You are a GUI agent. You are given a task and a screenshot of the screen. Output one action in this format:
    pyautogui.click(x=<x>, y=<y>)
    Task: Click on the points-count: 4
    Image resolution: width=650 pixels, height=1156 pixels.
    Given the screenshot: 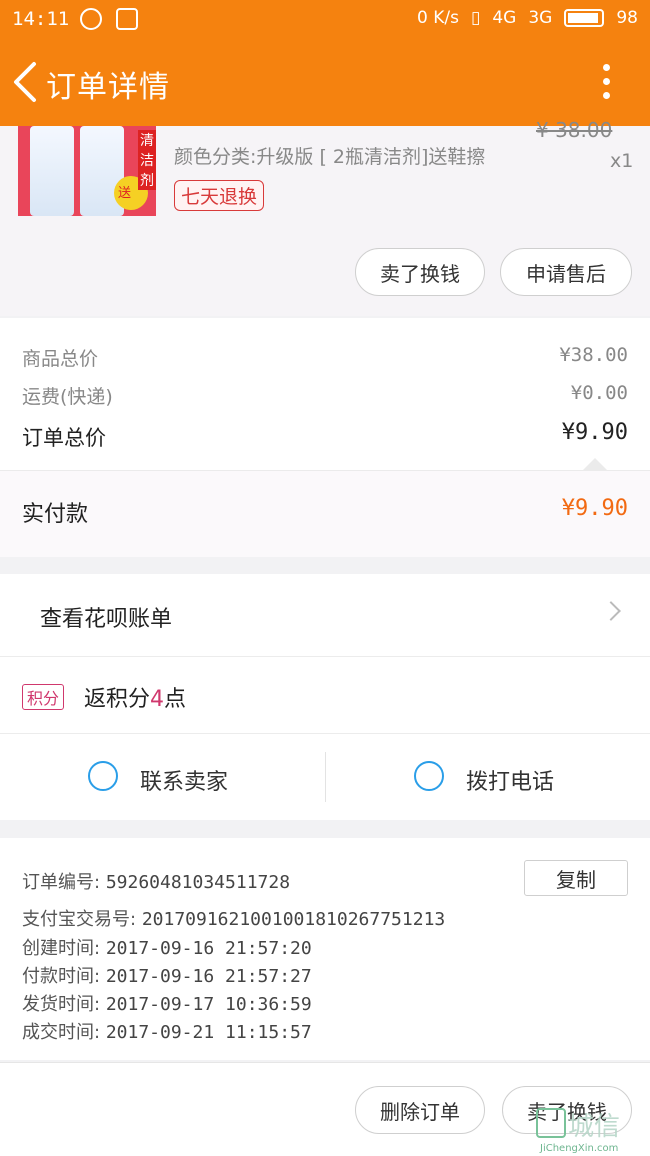 What is the action you would take?
    pyautogui.click(x=157, y=699)
    